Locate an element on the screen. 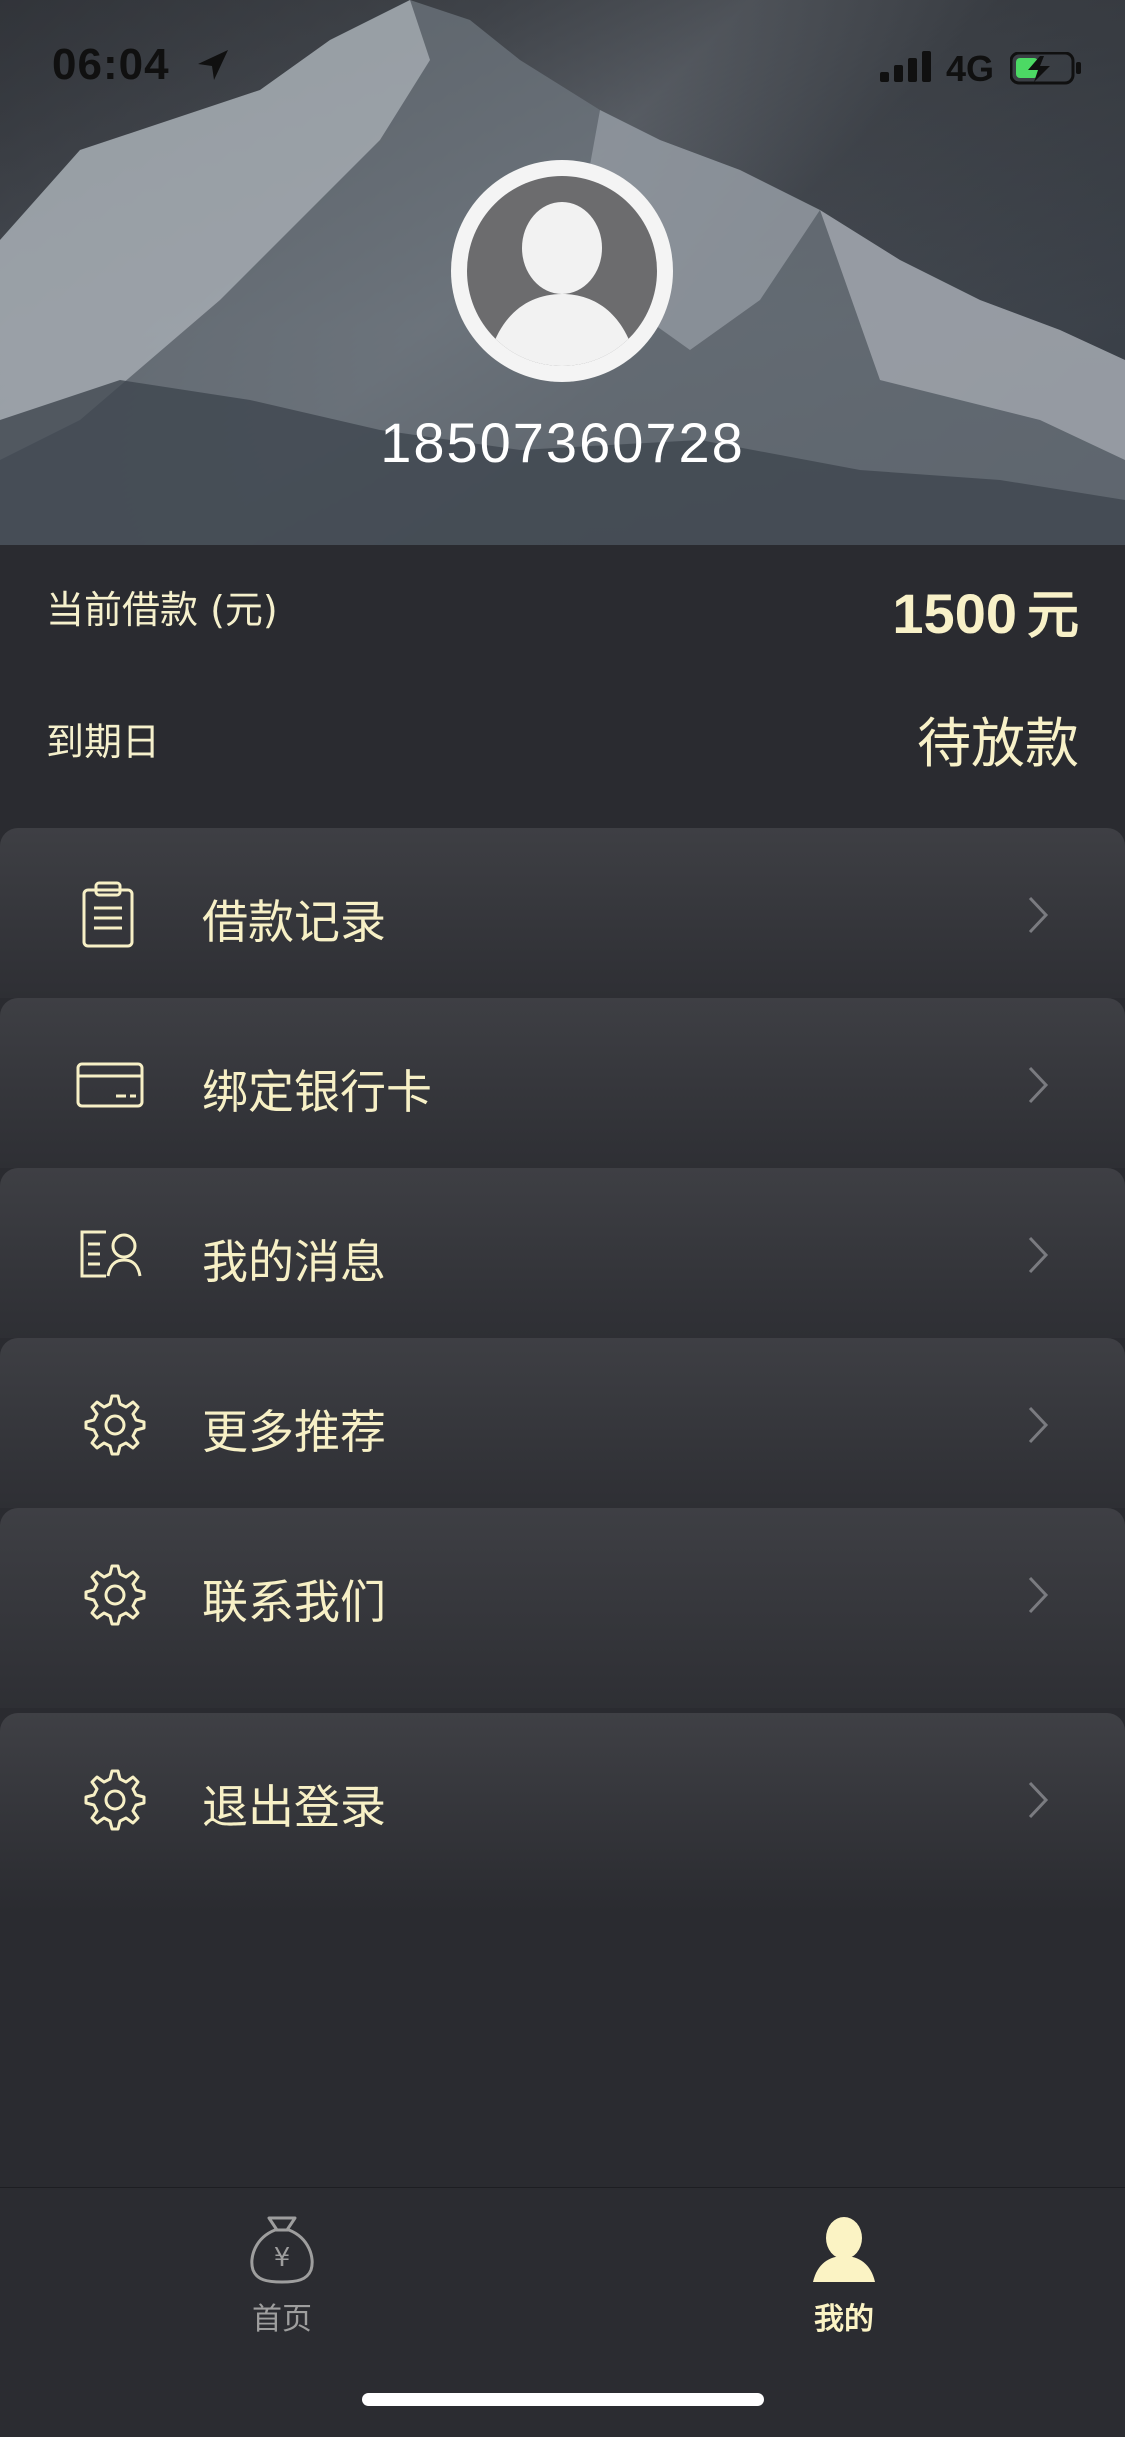 This screenshot has width=1125, height=2437. tab-me-label: 我的 is located at coordinates (844, 2319).